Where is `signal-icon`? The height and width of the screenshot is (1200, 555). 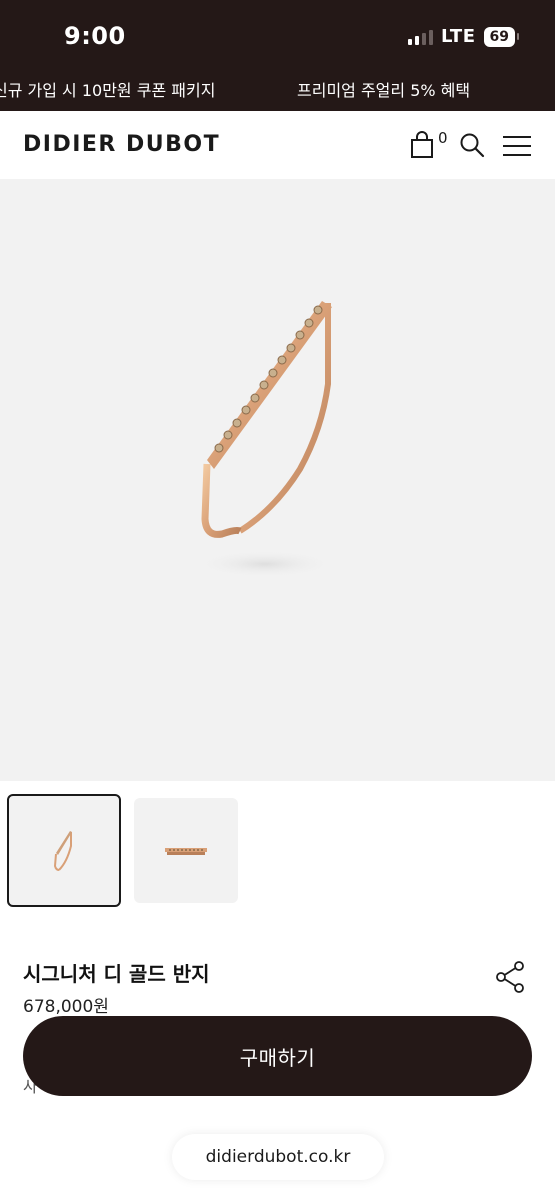
signal-icon is located at coordinates (420, 37).